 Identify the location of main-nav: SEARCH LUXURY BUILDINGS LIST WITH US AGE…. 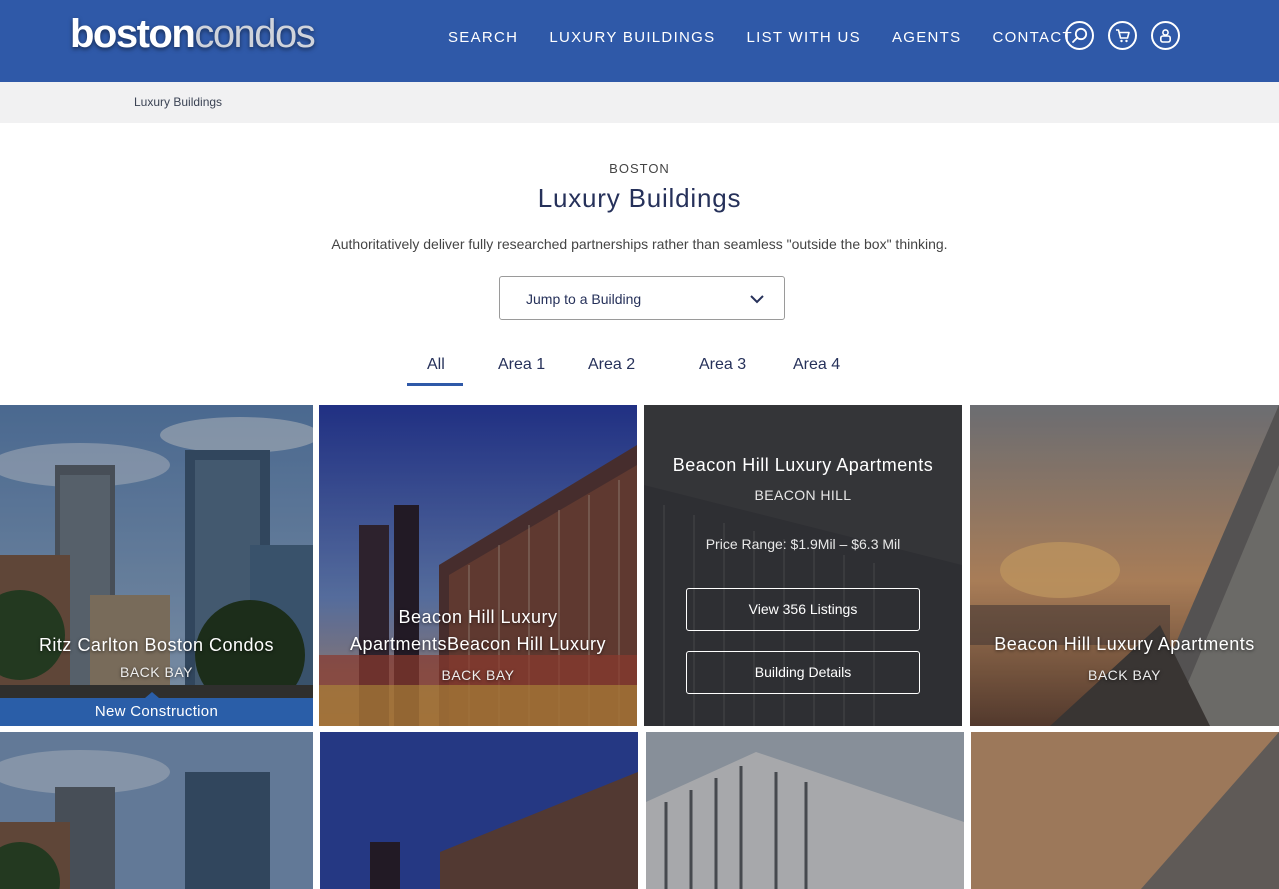
(776, 38).